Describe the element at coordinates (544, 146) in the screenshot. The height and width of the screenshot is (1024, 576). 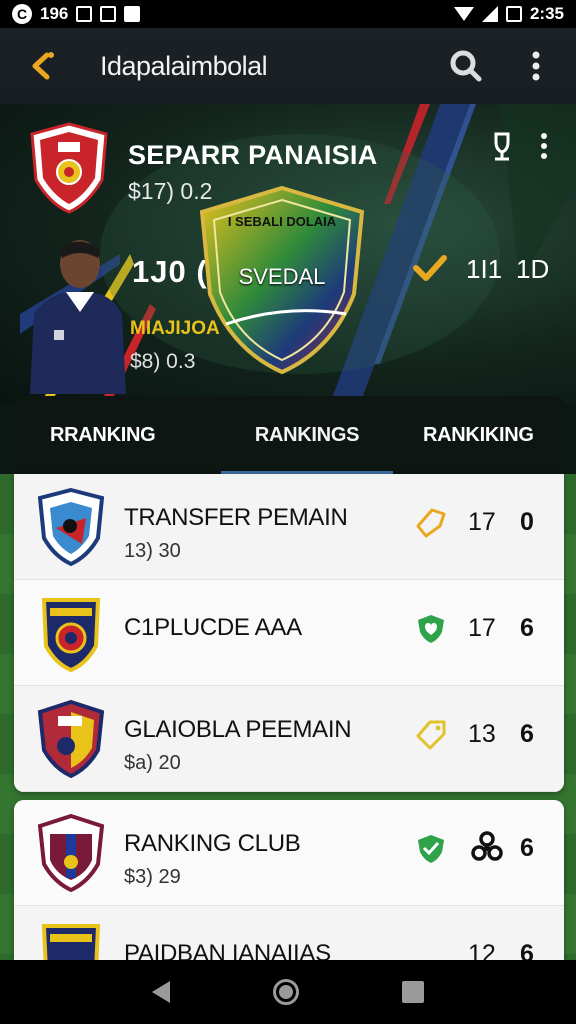
I see `hero-more-button` at that location.